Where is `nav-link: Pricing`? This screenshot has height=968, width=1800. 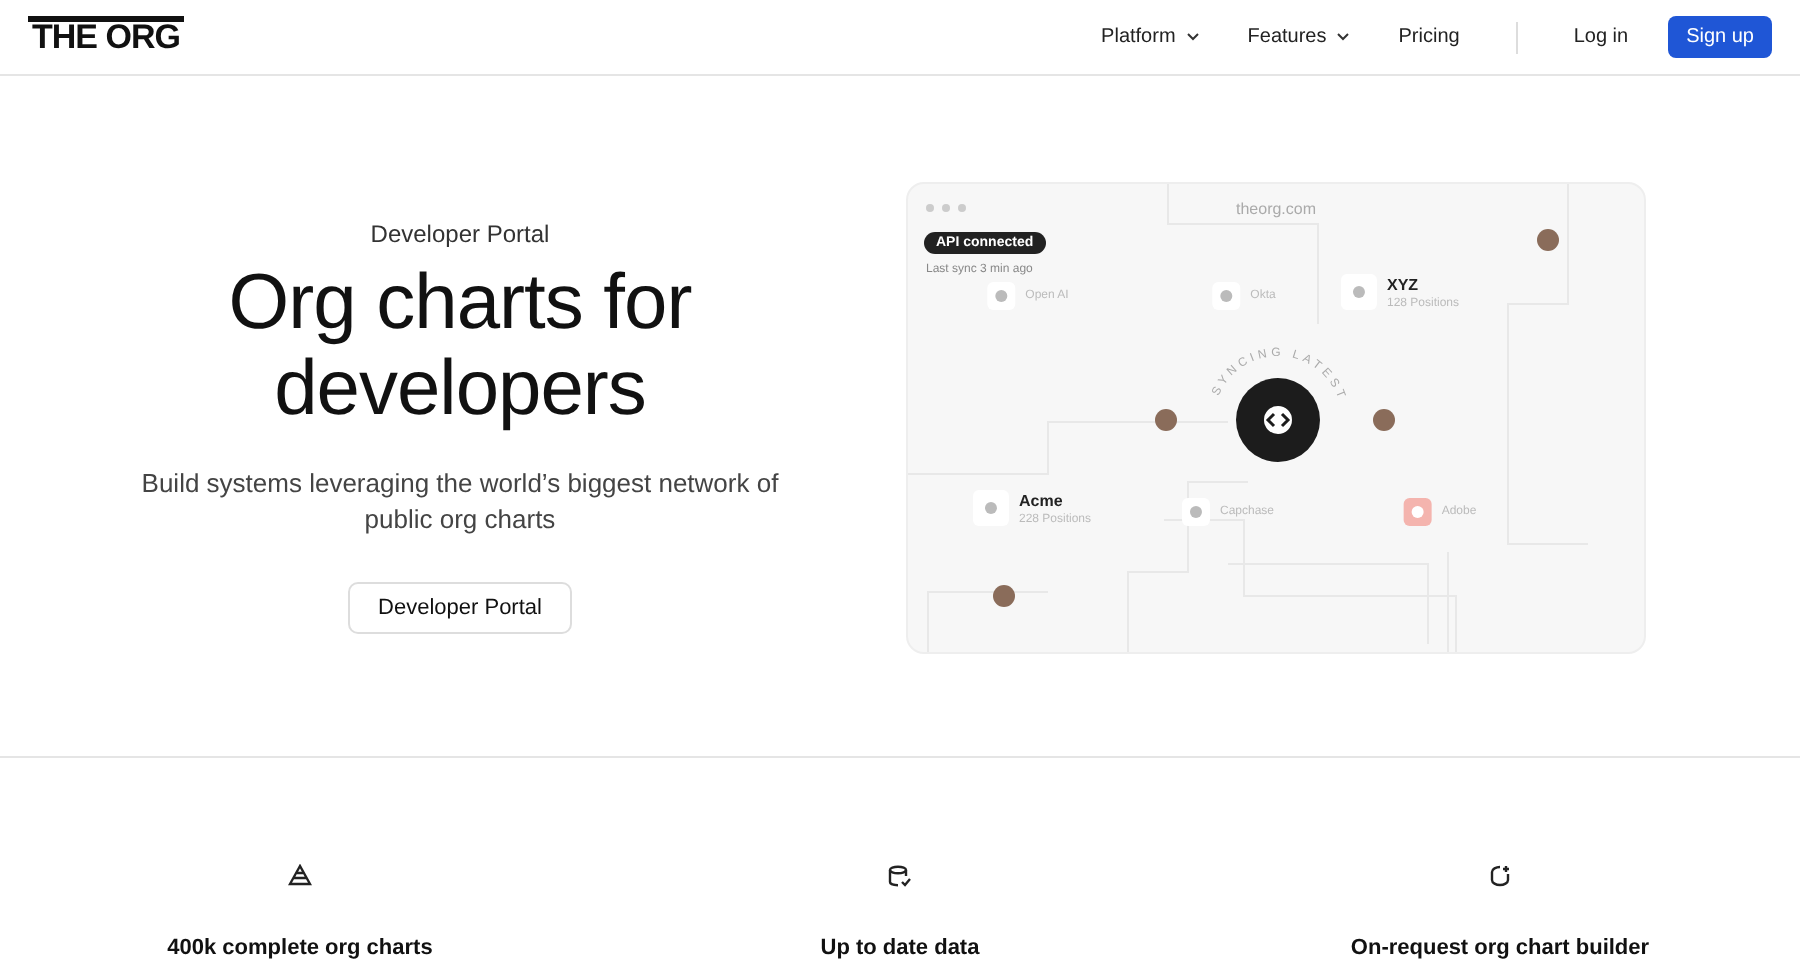 nav-link: Pricing is located at coordinates (1429, 37).